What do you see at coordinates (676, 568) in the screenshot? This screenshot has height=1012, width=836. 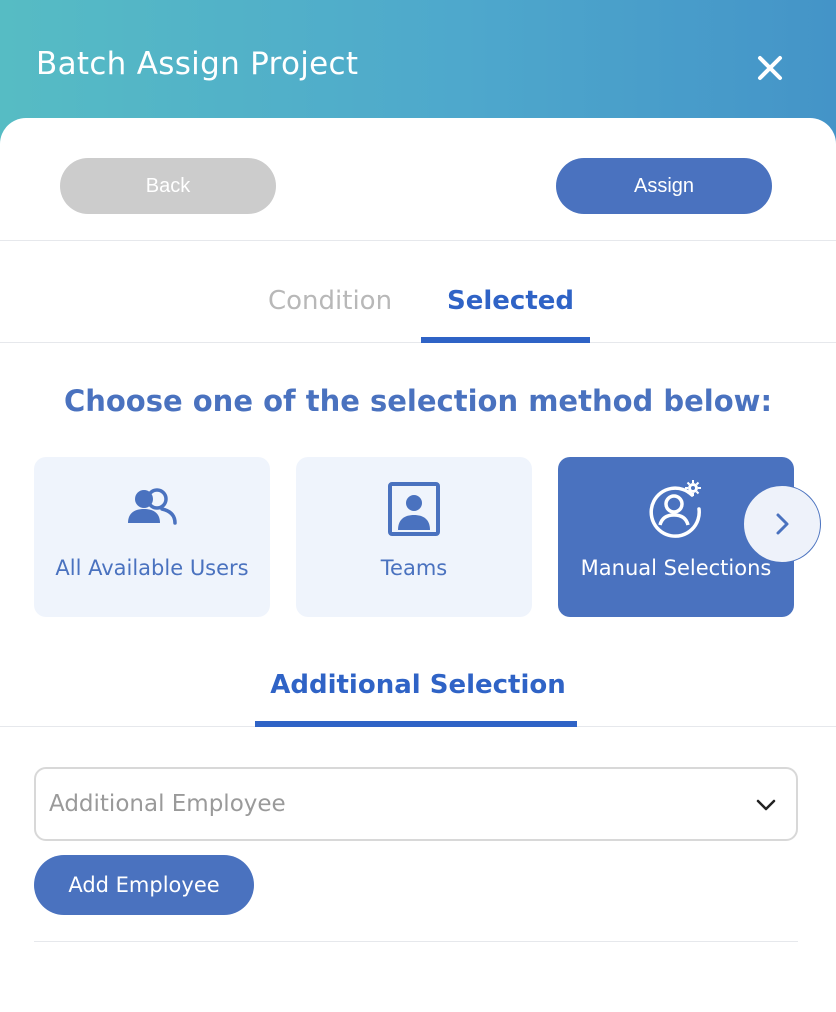 I see `method-label: Manual Selections` at bounding box center [676, 568].